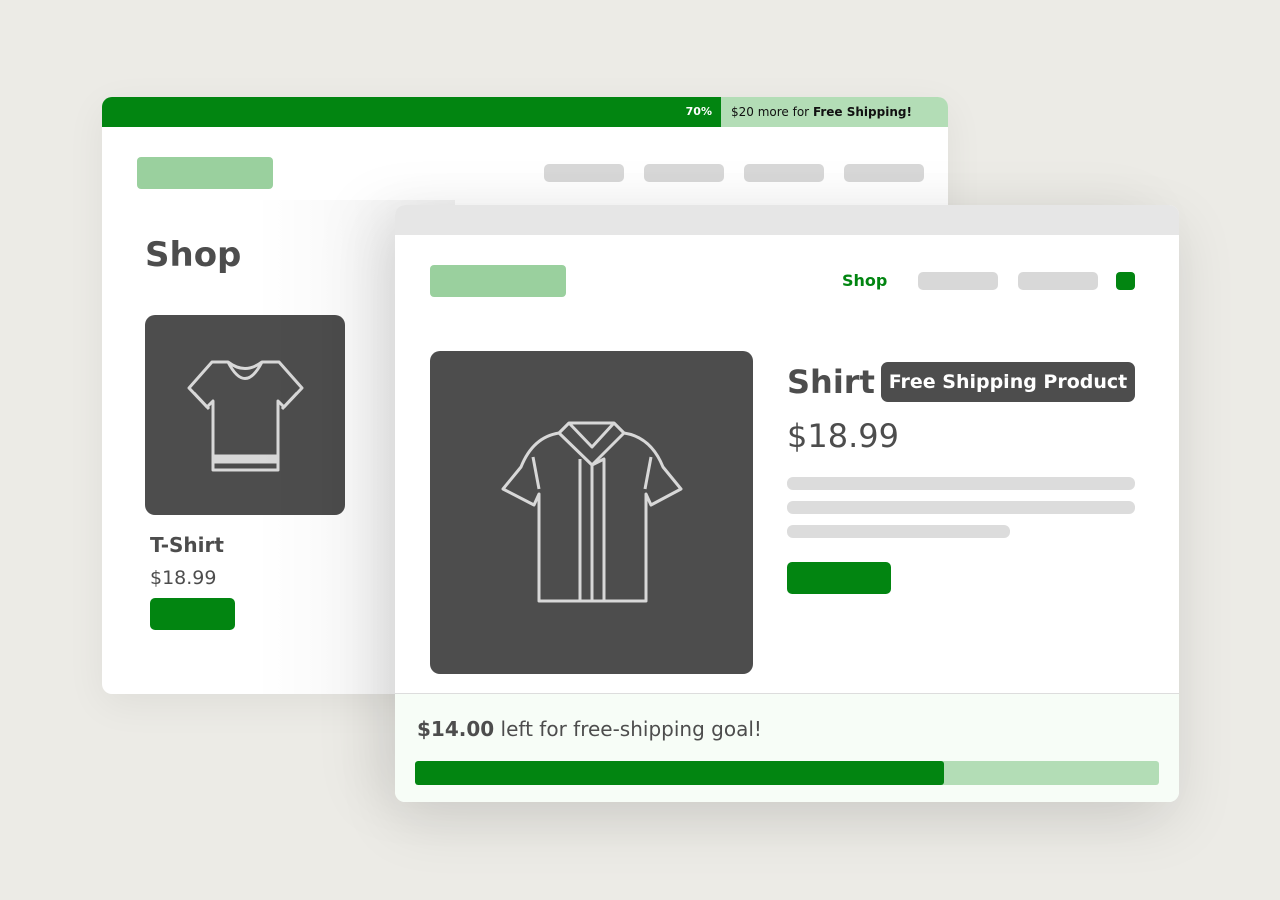 This screenshot has width=1280, height=900. What do you see at coordinates (187, 545) in the screenshot?
I see `product-card-name: T-Shirt` at bounding box center [187, 545].